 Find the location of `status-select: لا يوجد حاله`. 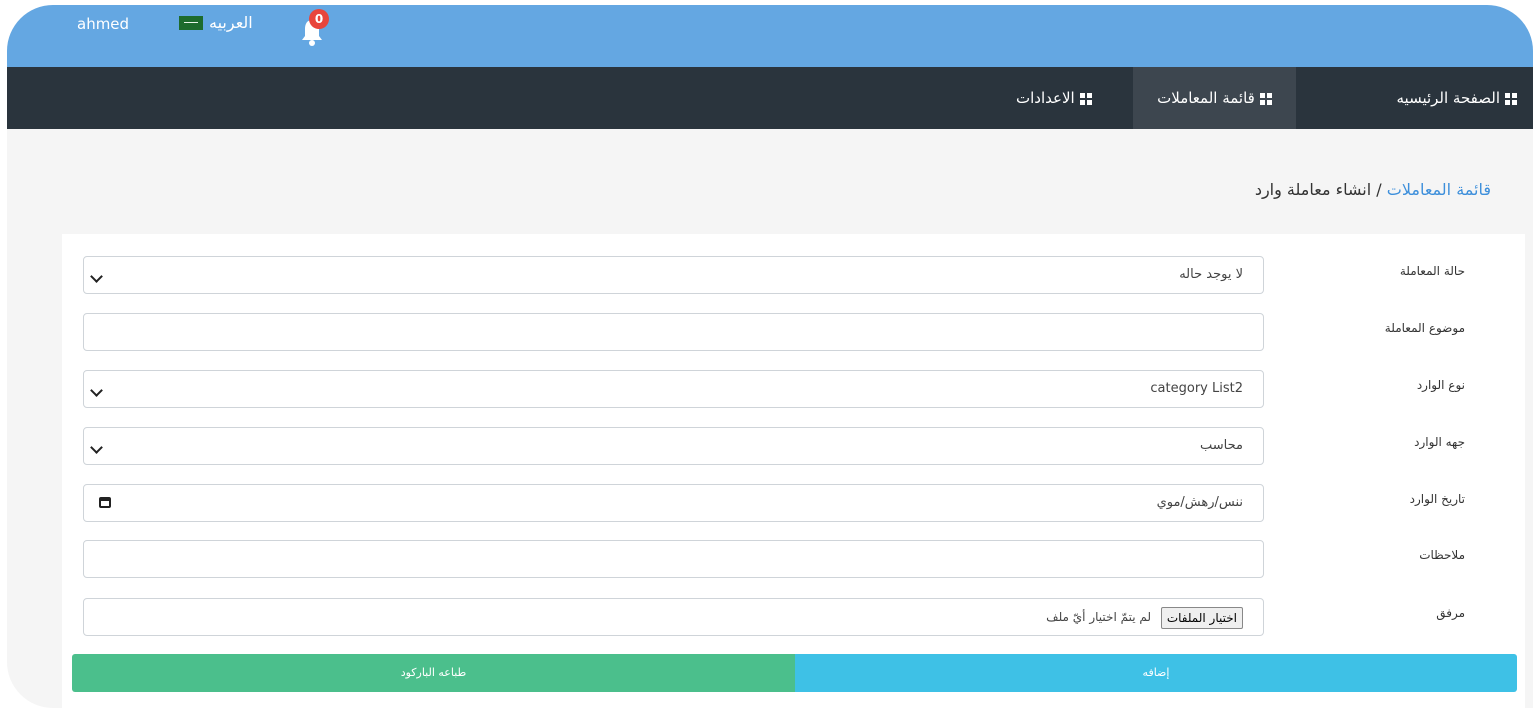

status-select: لا يوجد حاله is located at coordinates (673, 275).